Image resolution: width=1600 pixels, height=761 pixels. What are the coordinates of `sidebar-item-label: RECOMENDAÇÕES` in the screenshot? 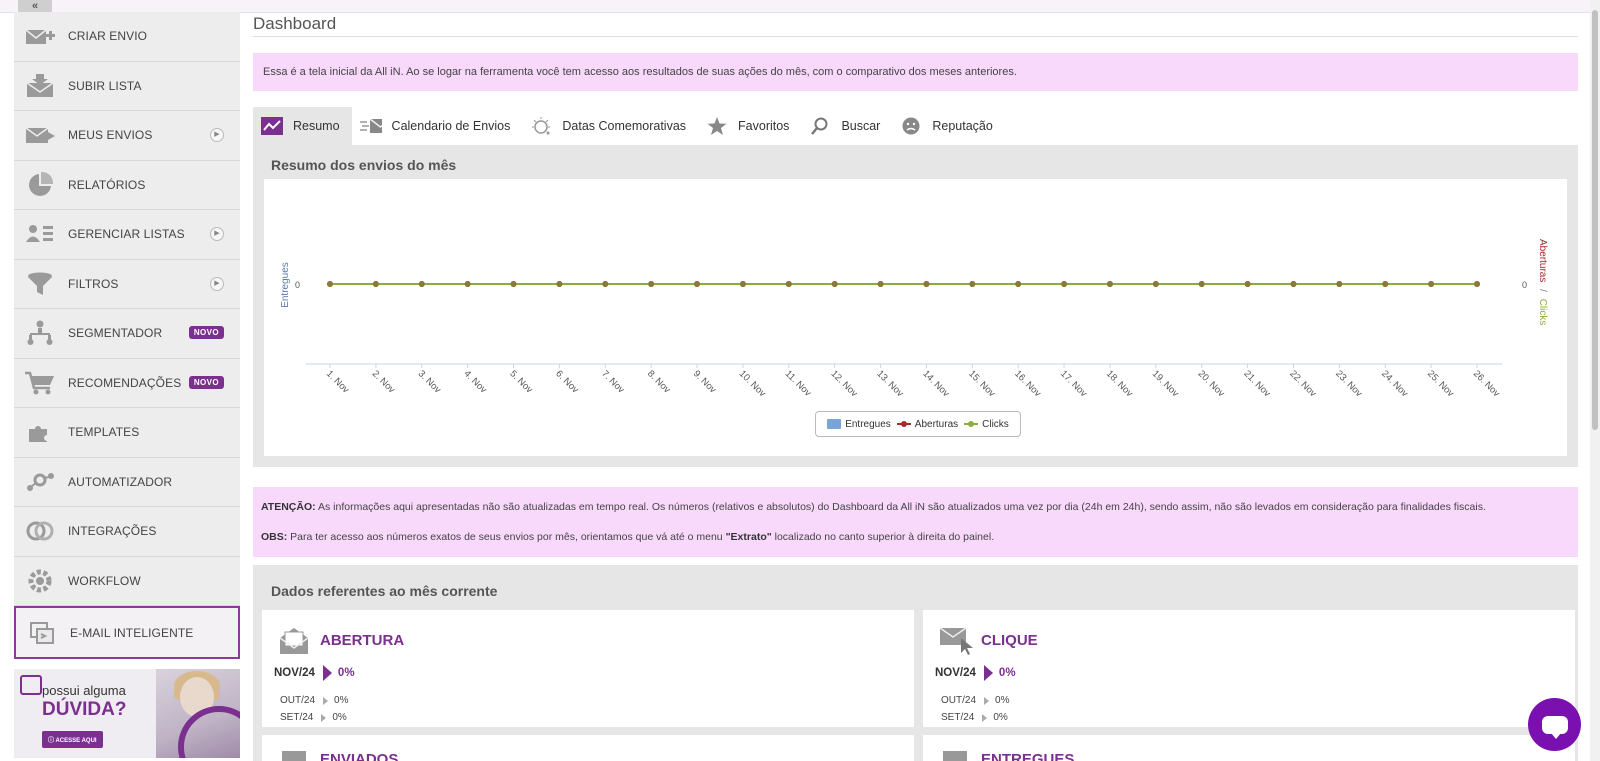 It's located at (125, 382).